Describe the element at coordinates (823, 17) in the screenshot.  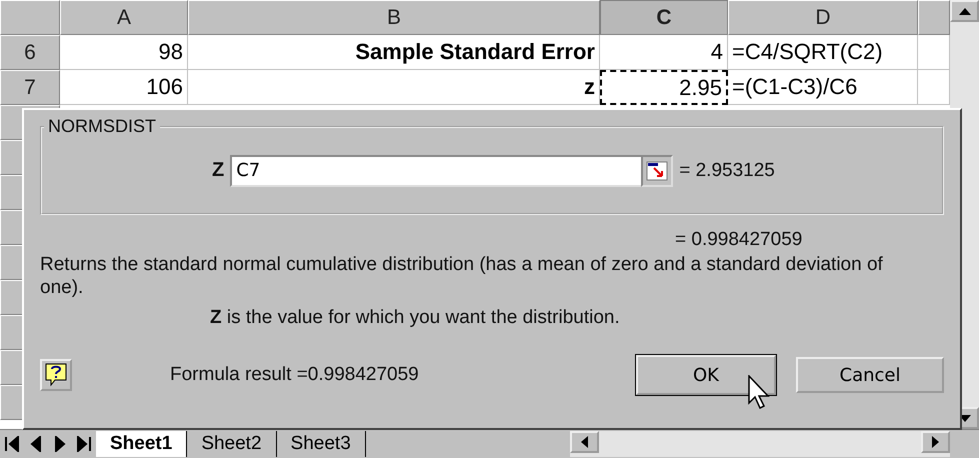
I see `column-header: D` at that location.